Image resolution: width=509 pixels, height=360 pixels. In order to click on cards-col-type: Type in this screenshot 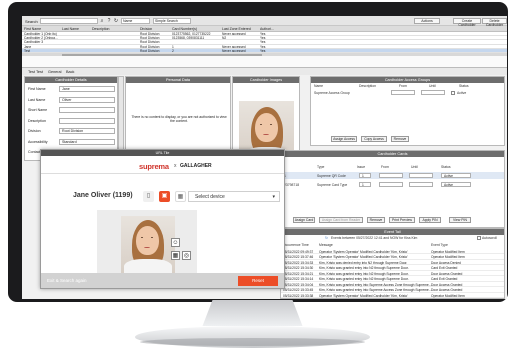, I will do `click(320, 167)`.